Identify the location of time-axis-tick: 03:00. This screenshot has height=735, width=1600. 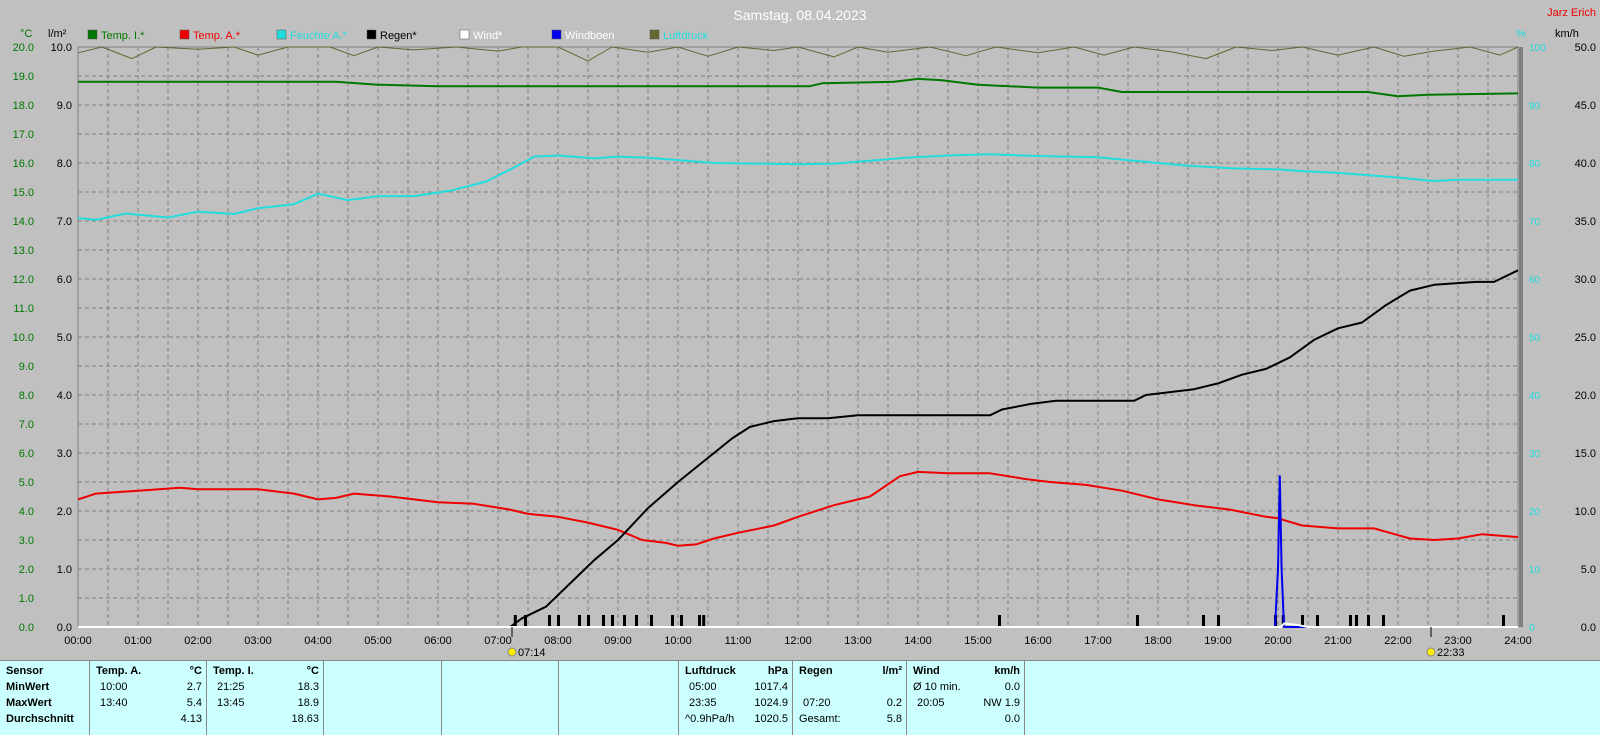
(258, 641).